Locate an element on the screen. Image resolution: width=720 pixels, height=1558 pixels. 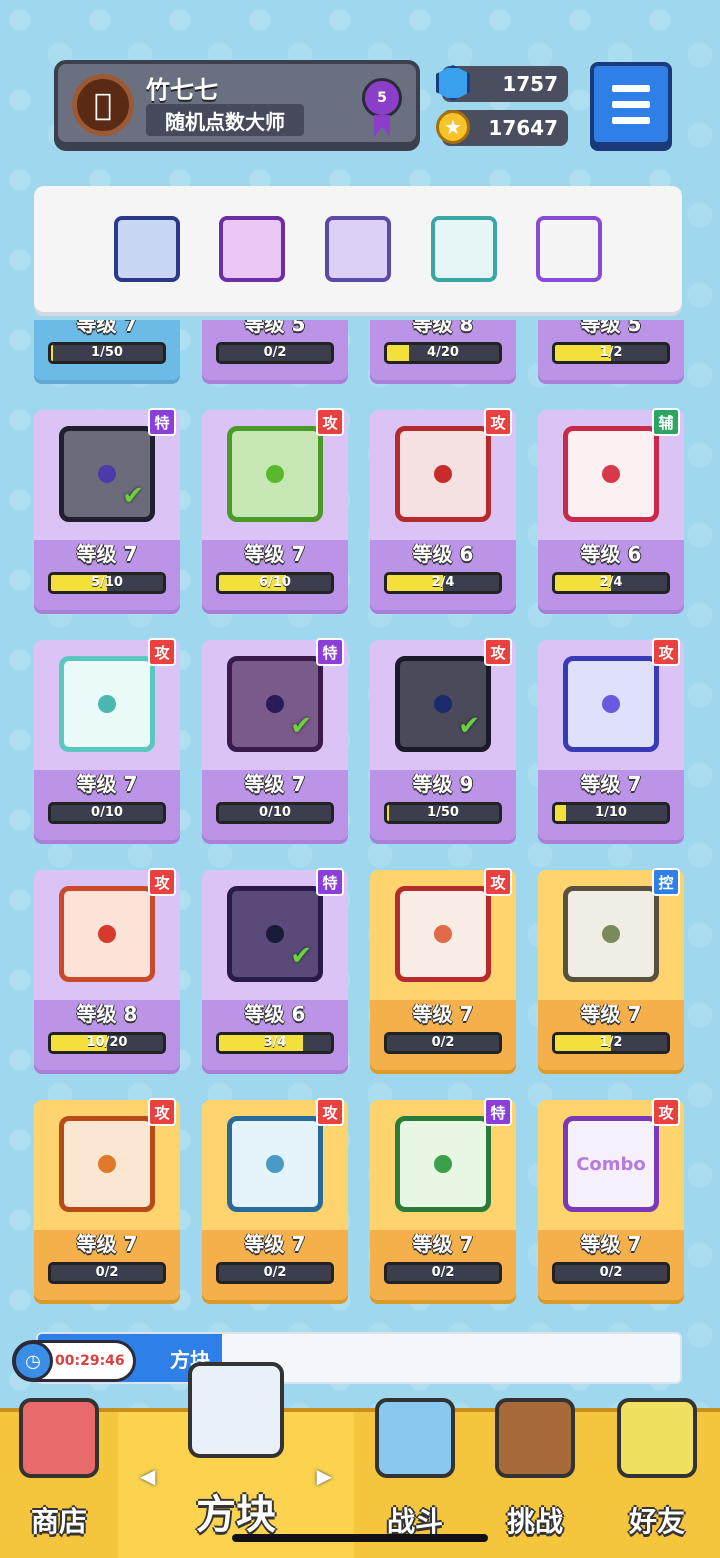
nav-friends: 好友 is located at coordinates (657, 1478).